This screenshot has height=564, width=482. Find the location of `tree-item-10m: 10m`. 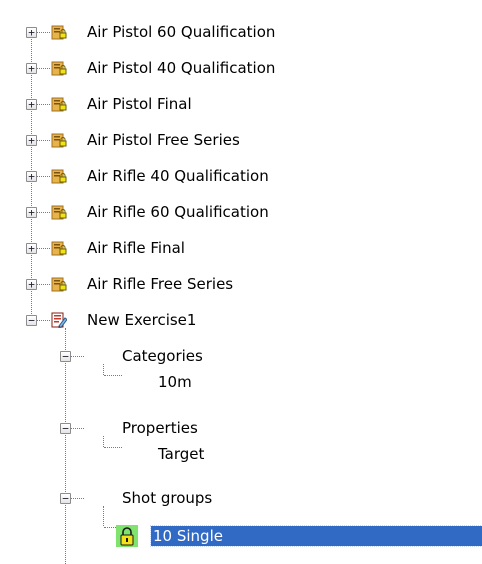

tree-item-10m: 10m is located at coordinates (241, 380).